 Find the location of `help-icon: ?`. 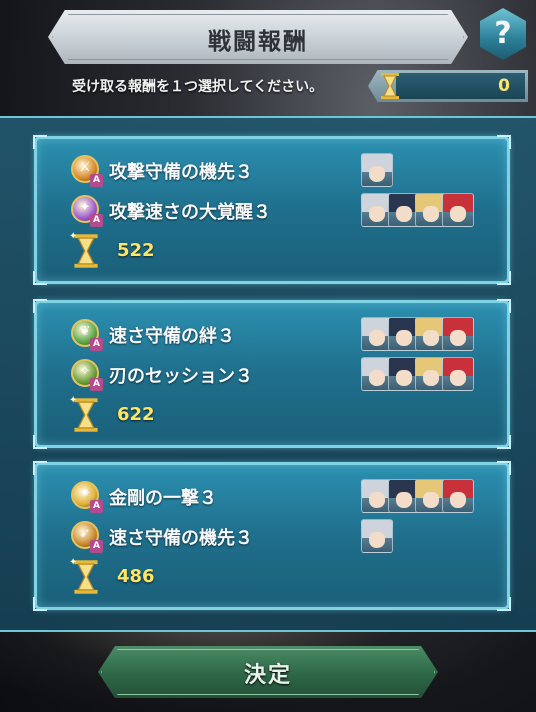

help-icon: ? is located at coordinates (503, 33).